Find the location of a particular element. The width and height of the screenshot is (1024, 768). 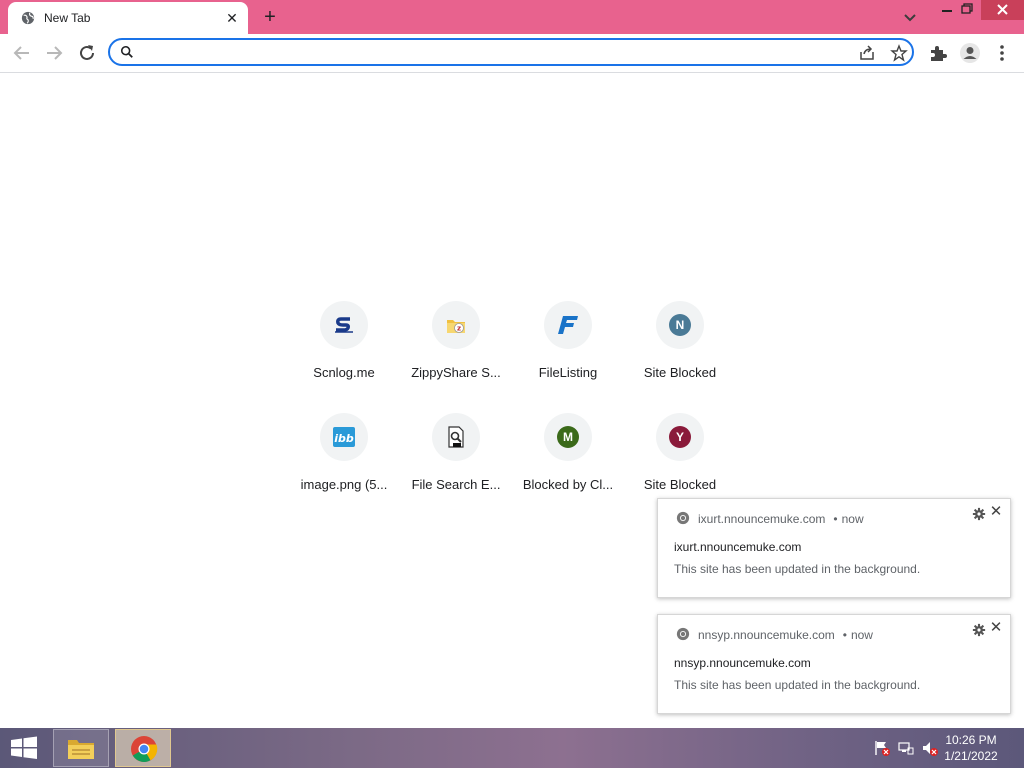

notification-source: ixurt.nnouncemuke.com • now is located at coordinates (781, 519).